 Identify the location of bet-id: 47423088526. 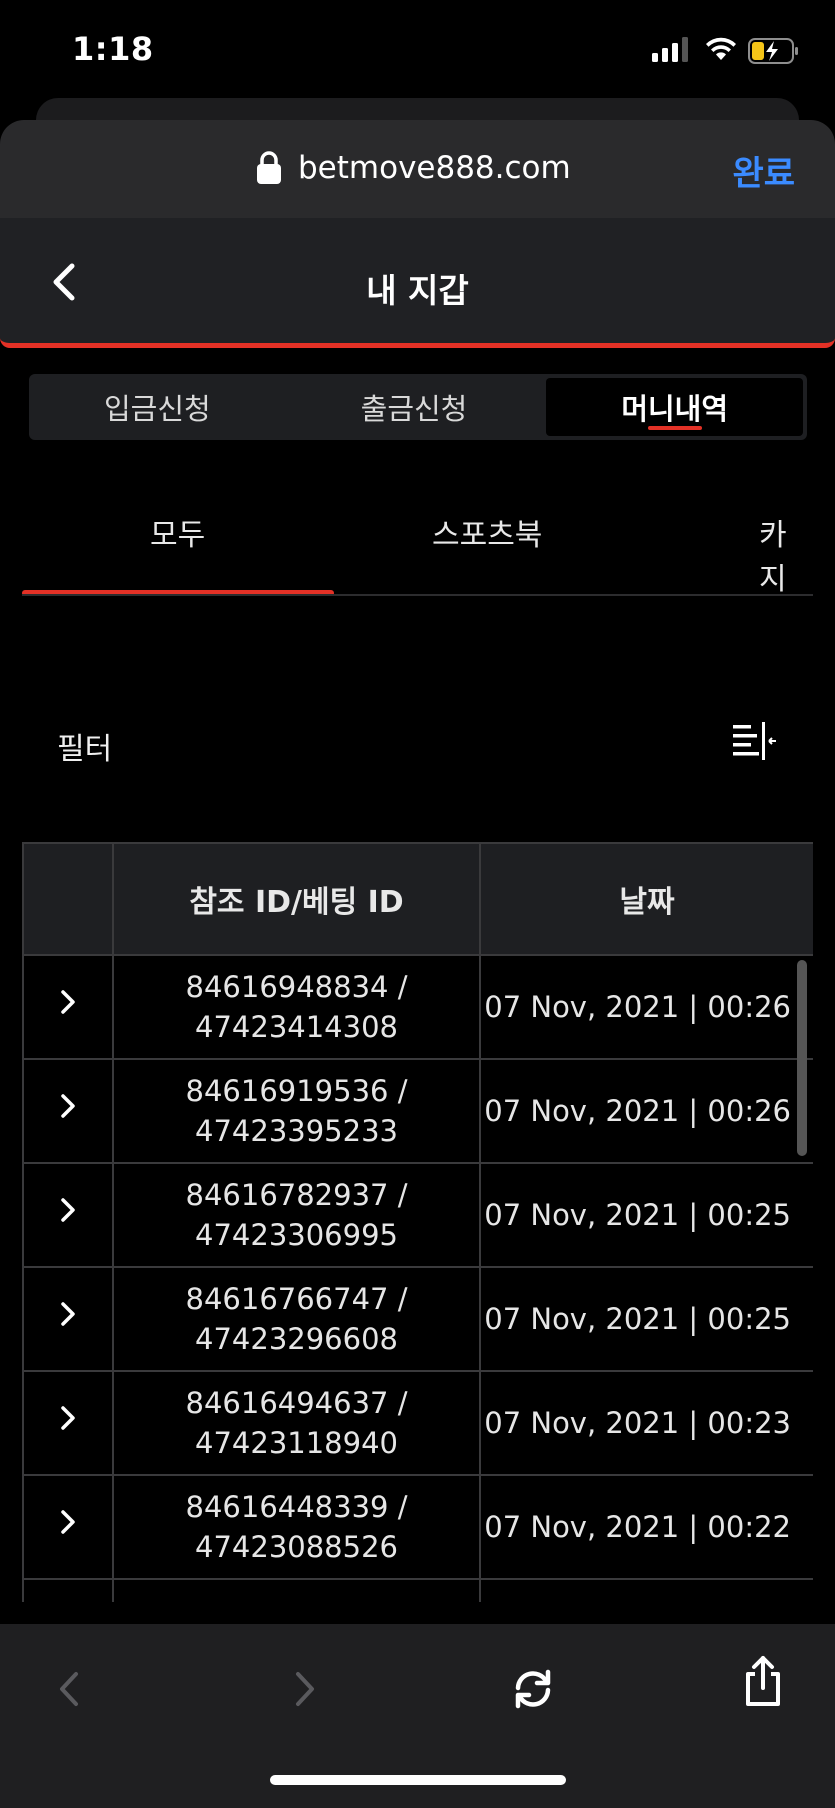
(296, 1547).